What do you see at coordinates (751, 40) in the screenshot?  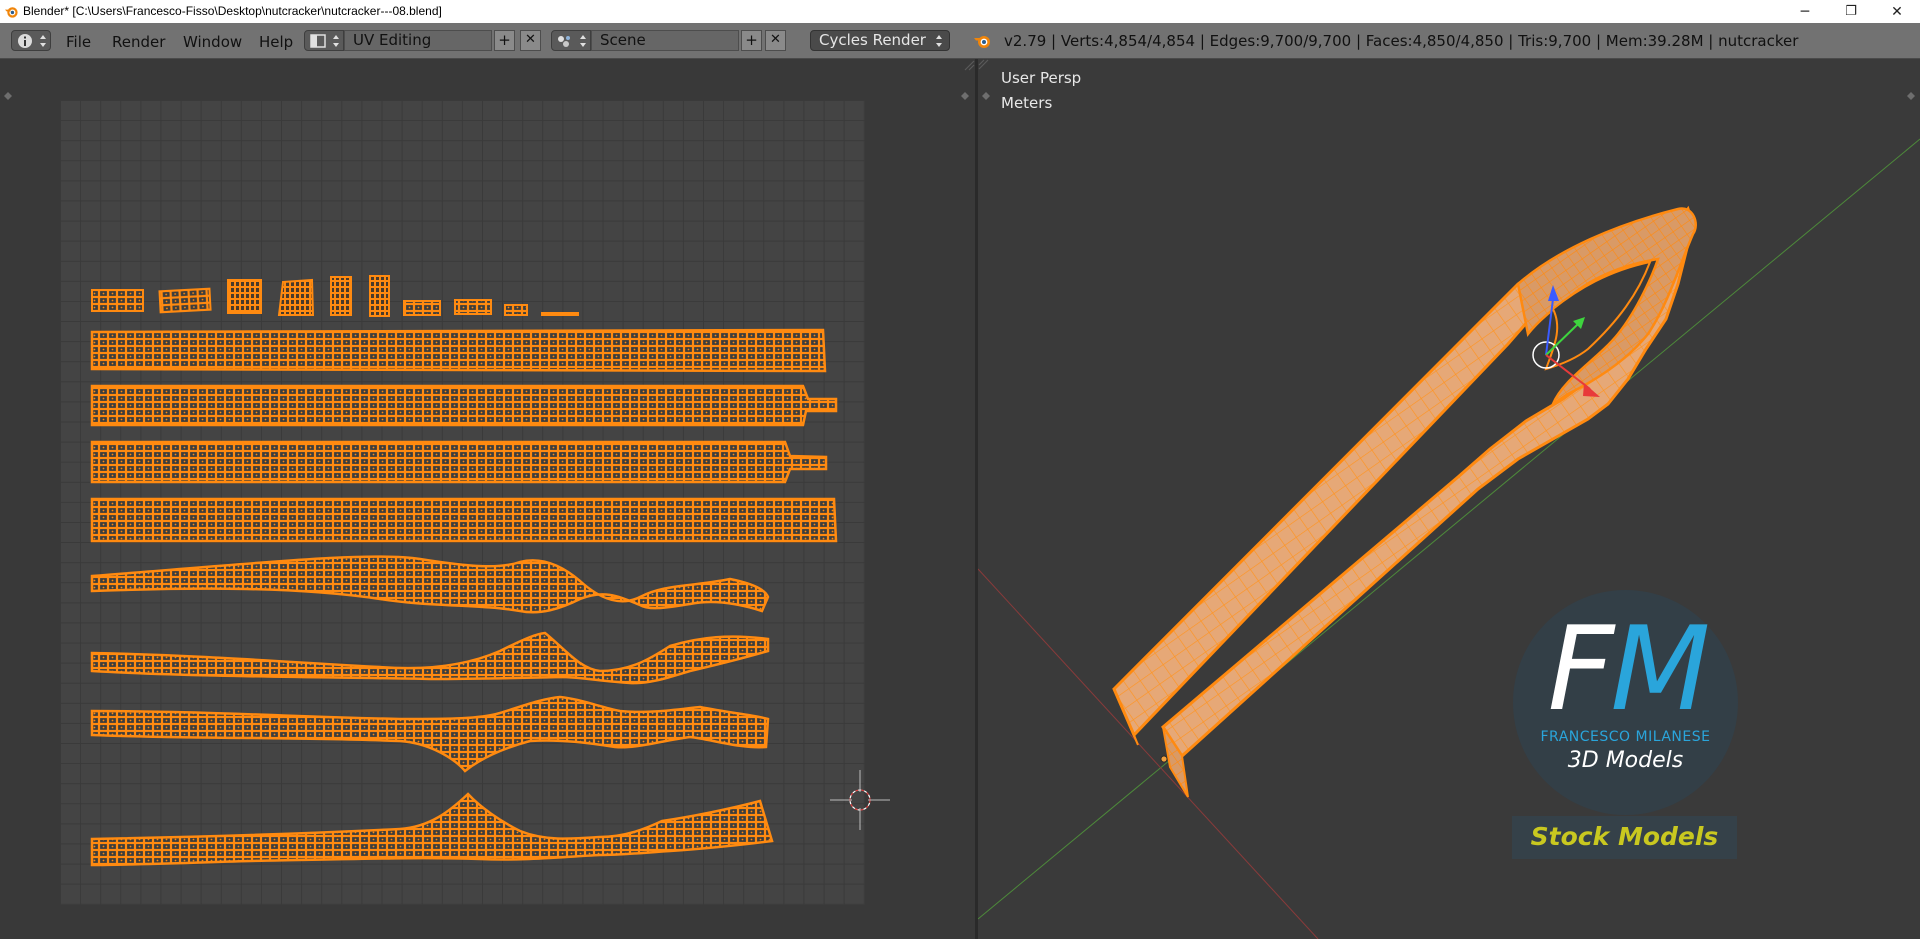 I see `add-scene-button: +` at bounding box center [751, 40].